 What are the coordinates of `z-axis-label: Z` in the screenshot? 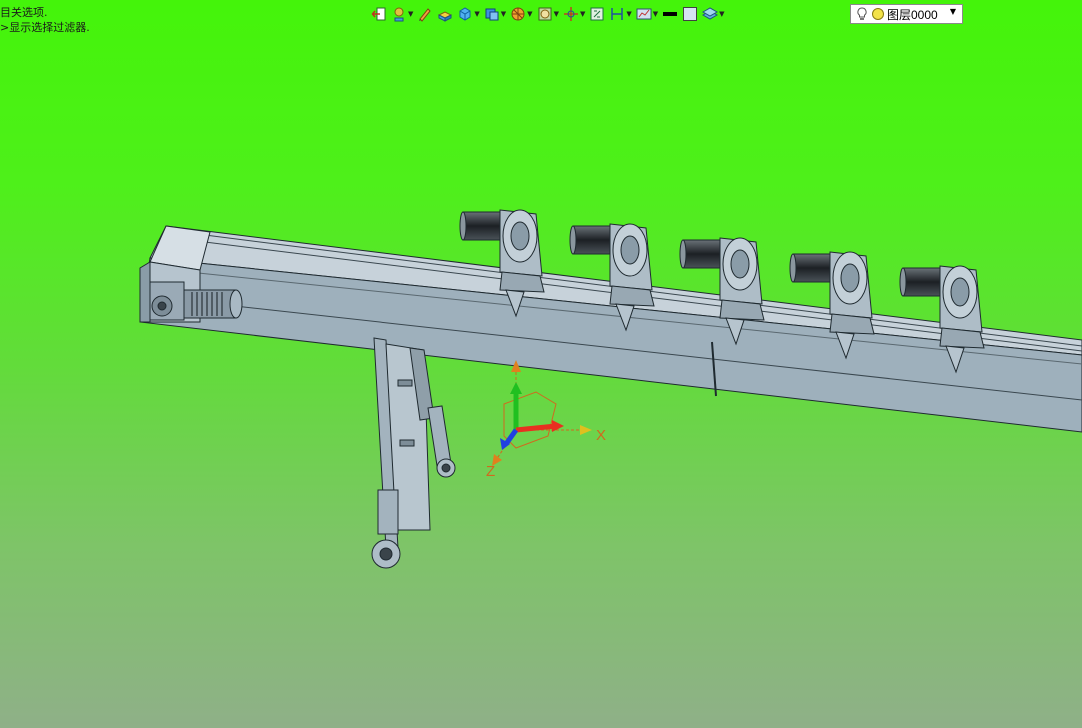 It's located at (490, 471).